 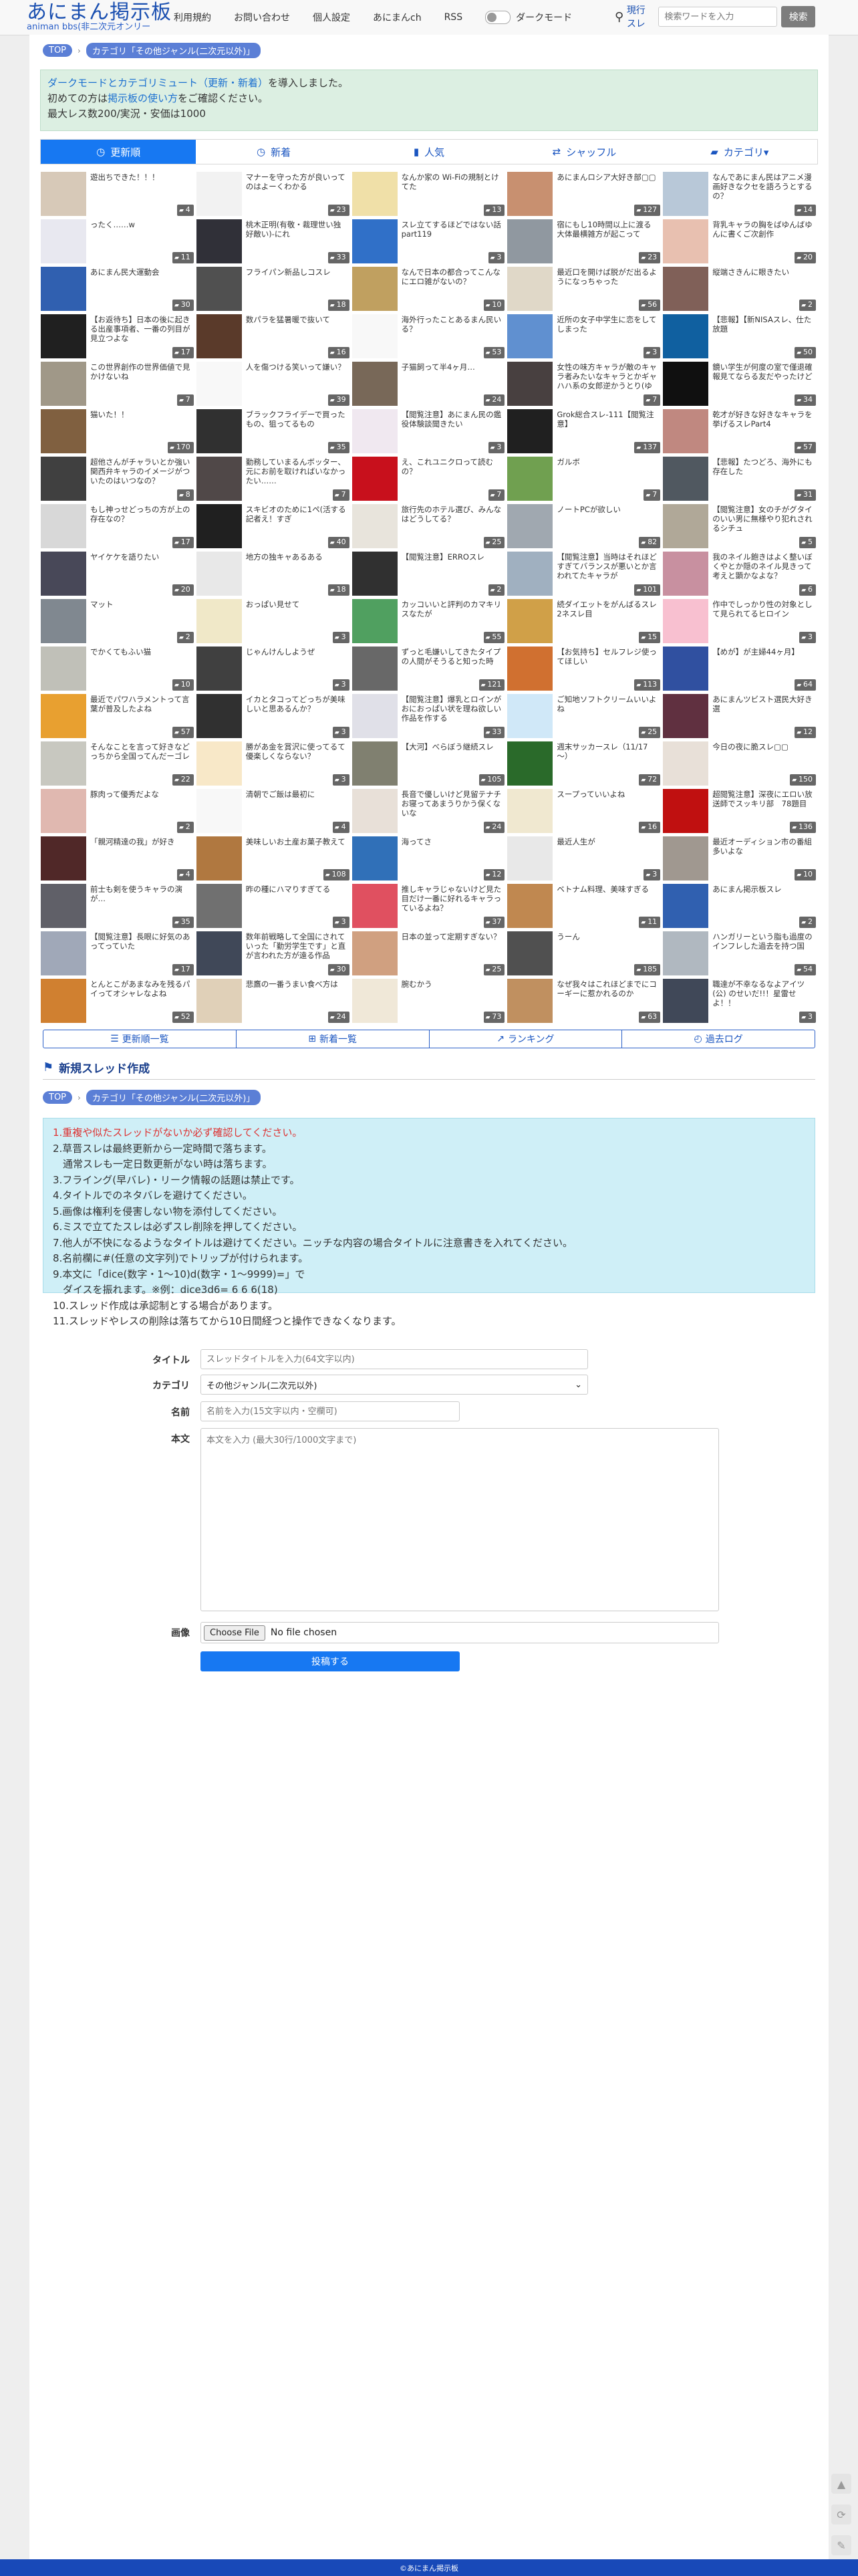 I want to click on tab-category: ▰ カテゴリ▾, so click(x=739, y=152).